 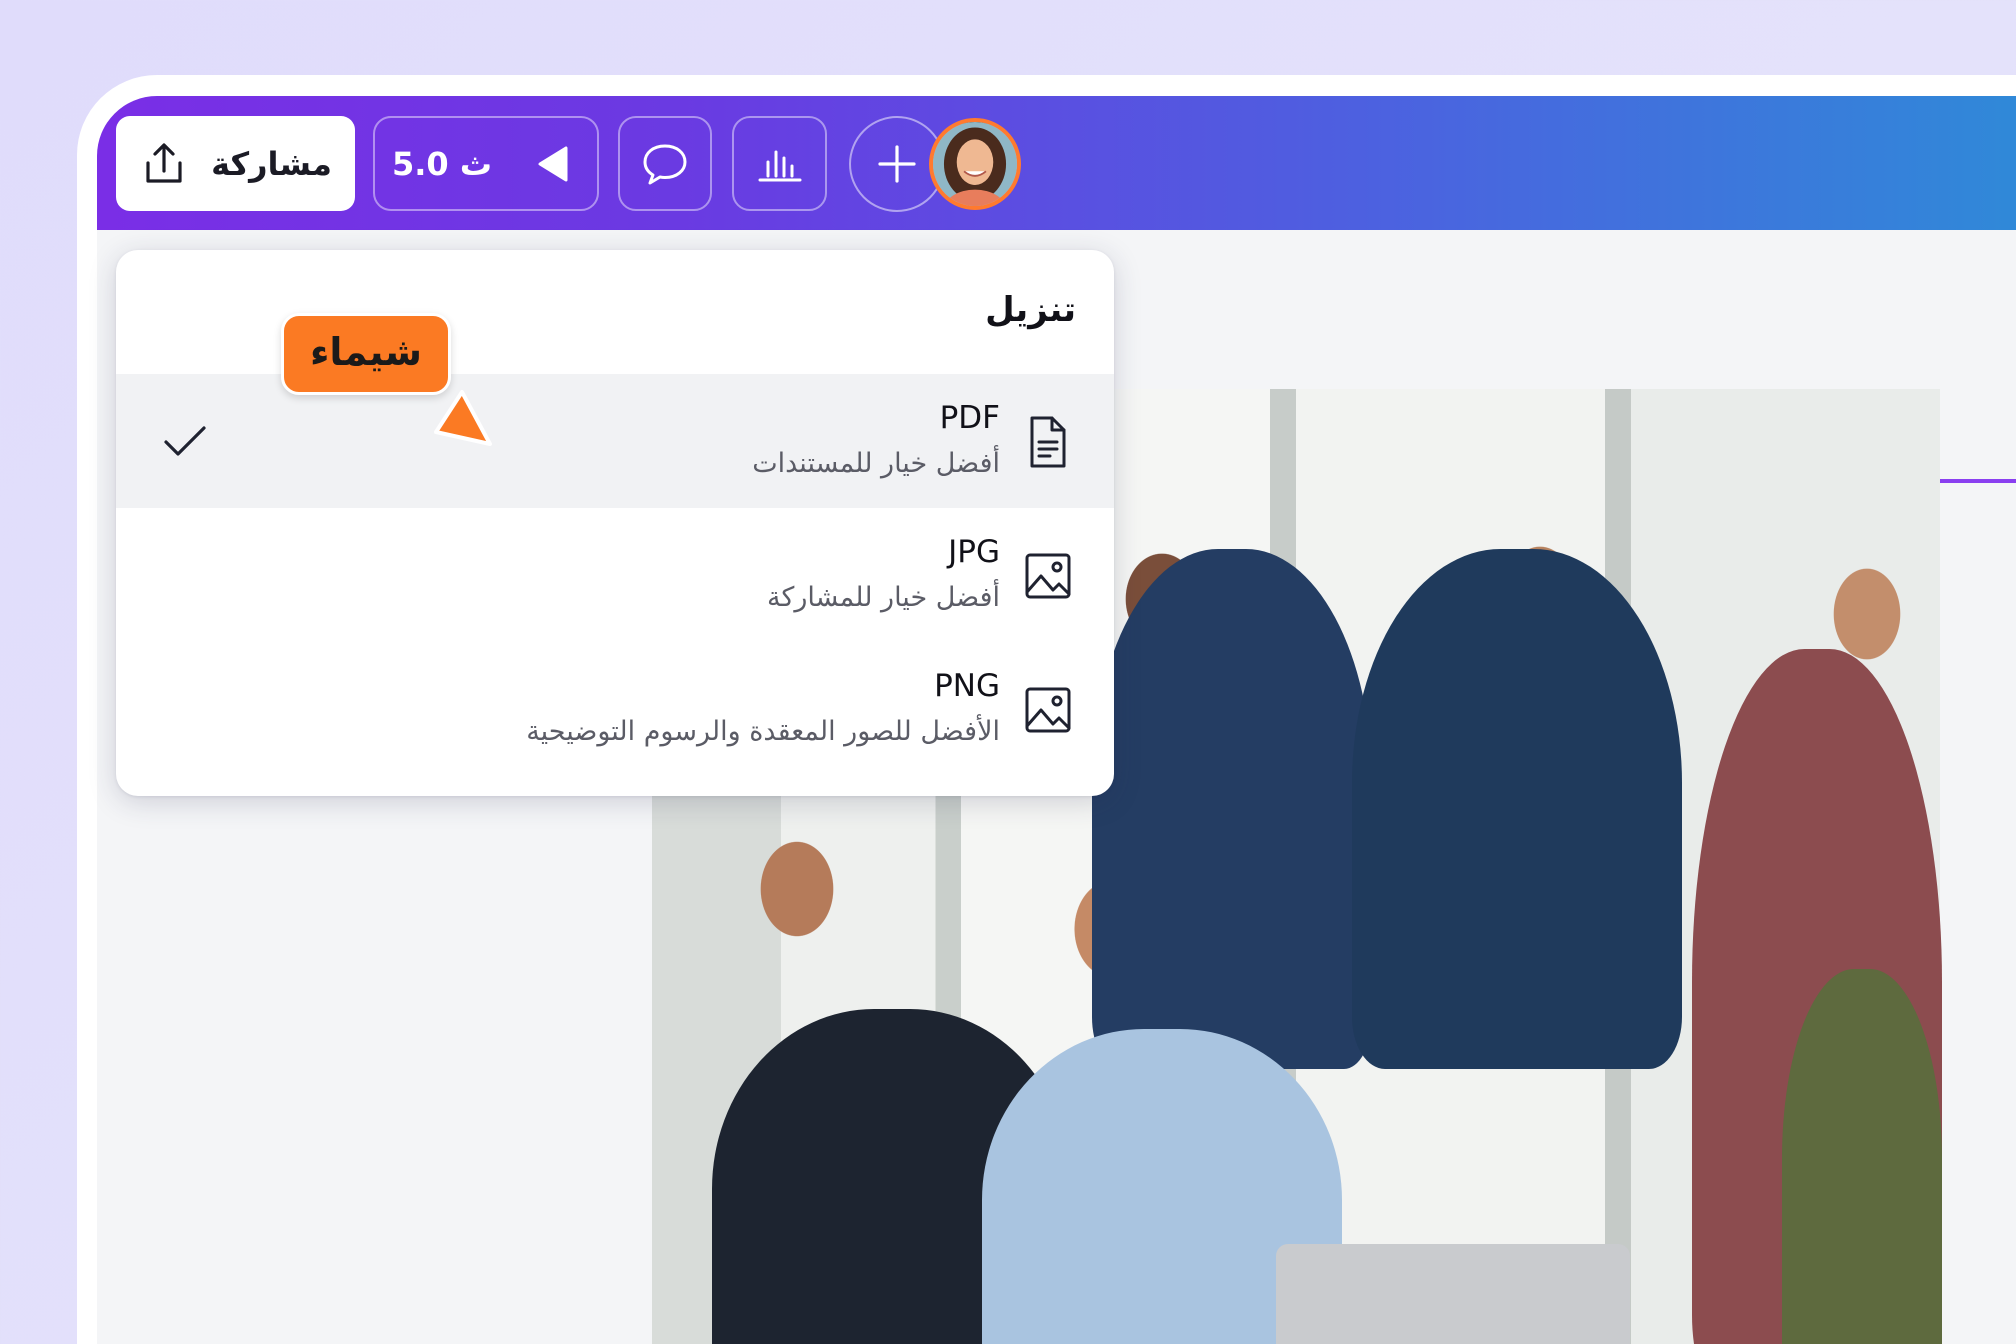 I want to click on comment-button, so click(x=665, y=163).